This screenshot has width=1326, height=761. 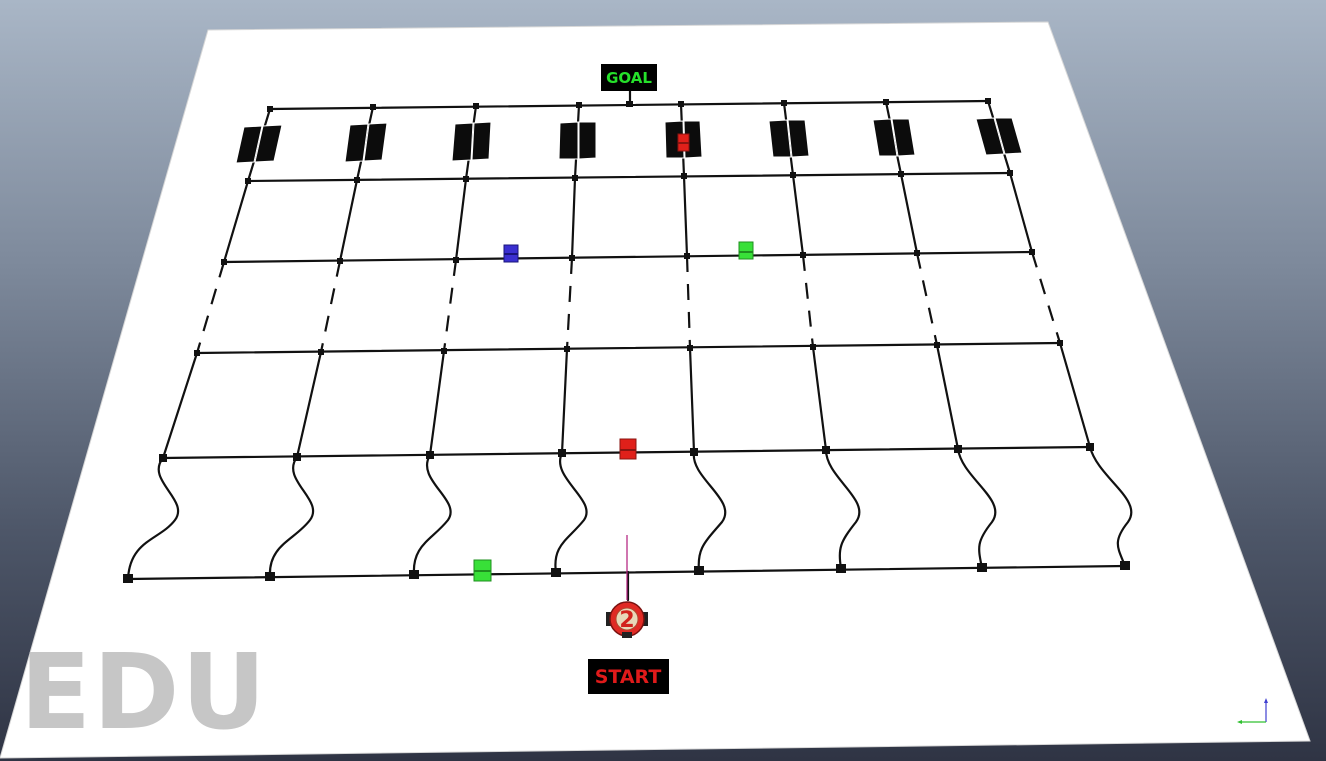 I want to click on goal-sign: GOAL, so click(x=629, y=77).